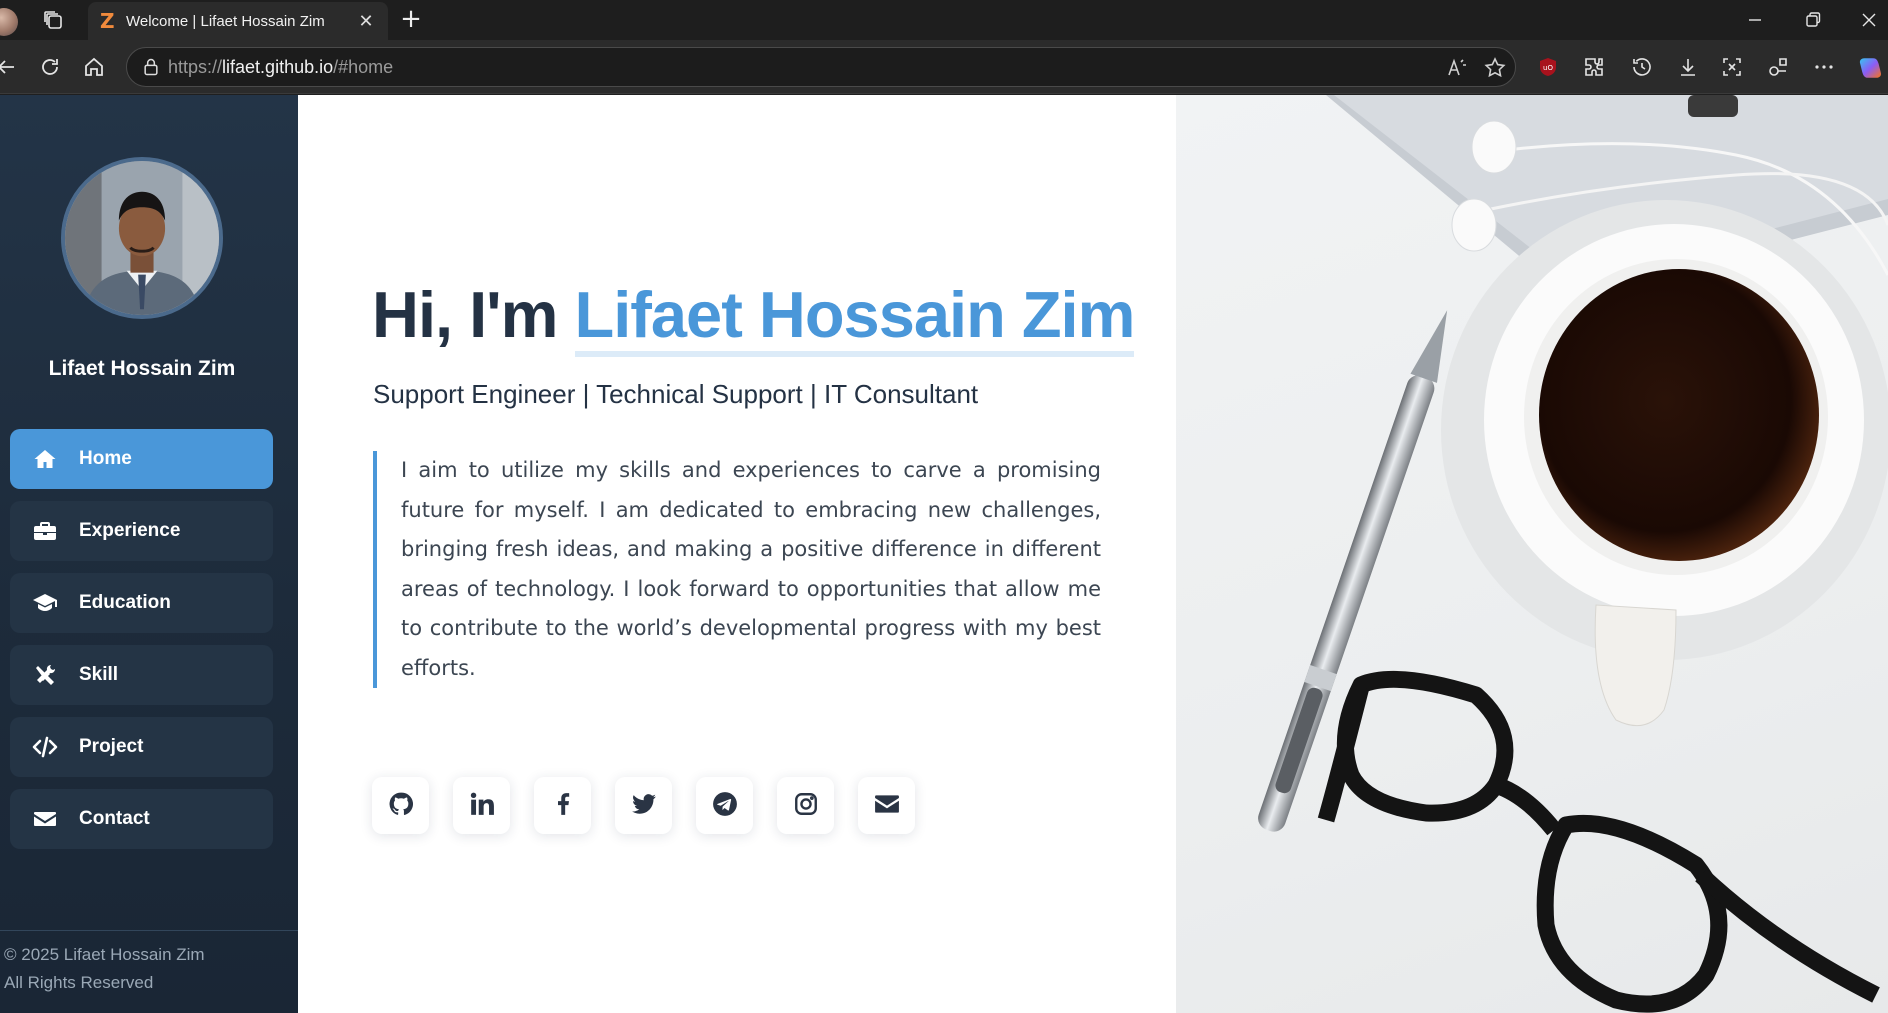  Describe the element at coordinates (105, 458) in the screenshot. I see `nav-label: Home` at that location.